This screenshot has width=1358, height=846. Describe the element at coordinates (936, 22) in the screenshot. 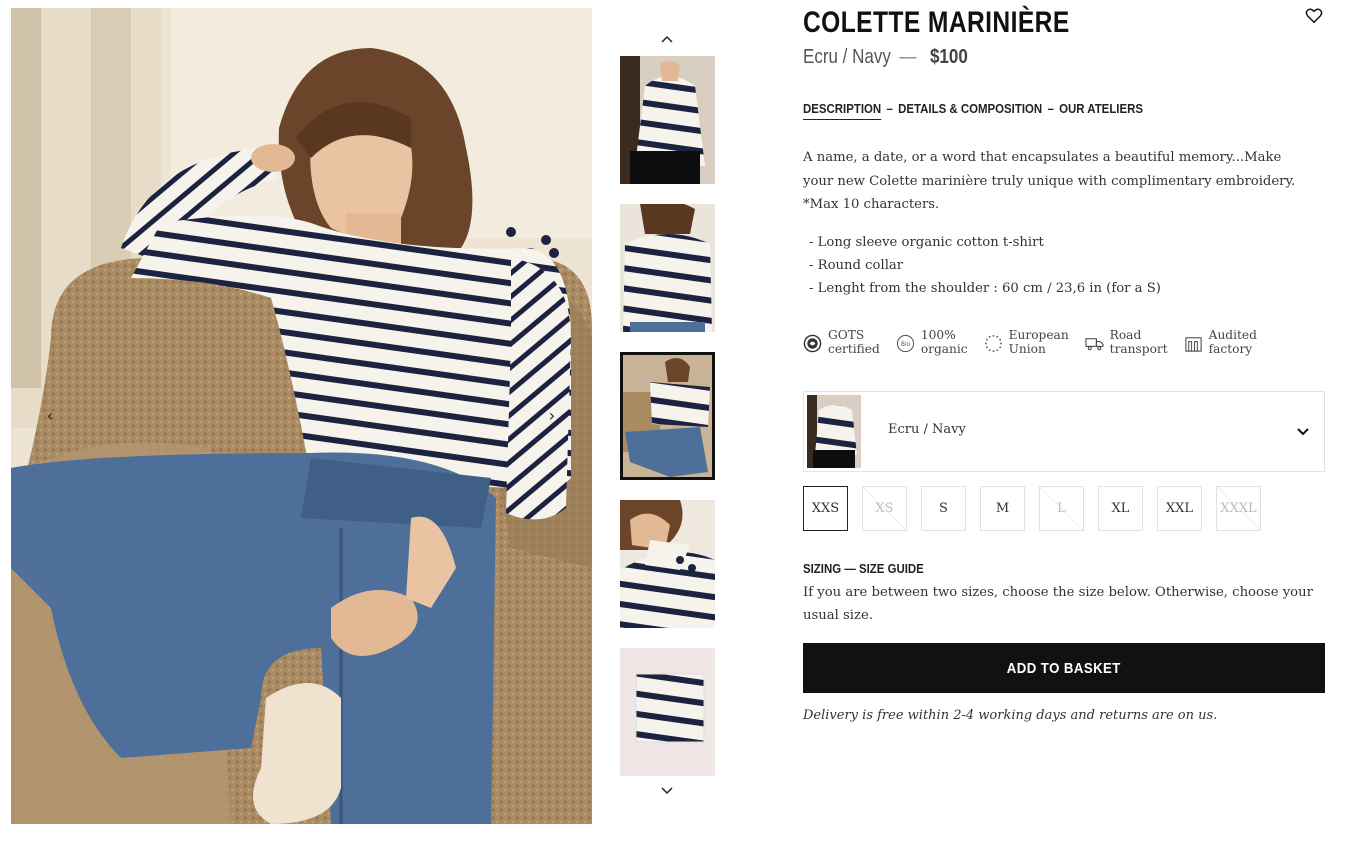

I see `product-title: COLETTE MARINIÈRE` at that location.